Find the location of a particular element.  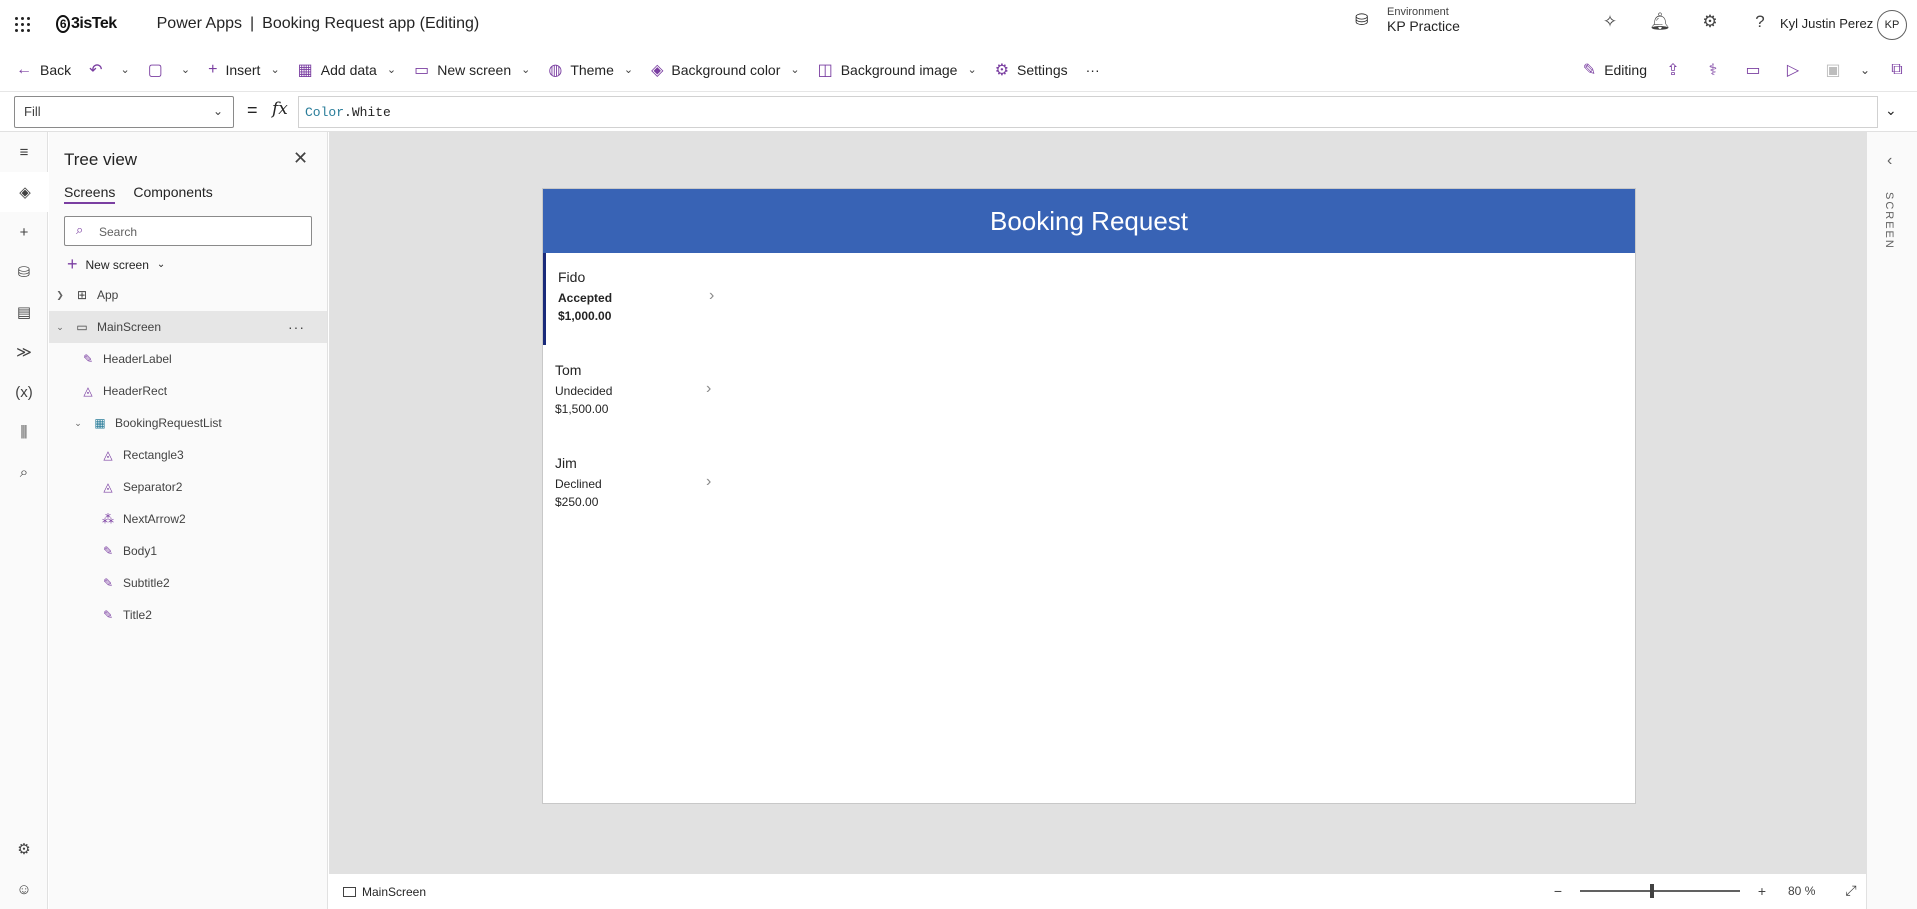

search-input: ⌕ Search is located at coordinates (188, 231).